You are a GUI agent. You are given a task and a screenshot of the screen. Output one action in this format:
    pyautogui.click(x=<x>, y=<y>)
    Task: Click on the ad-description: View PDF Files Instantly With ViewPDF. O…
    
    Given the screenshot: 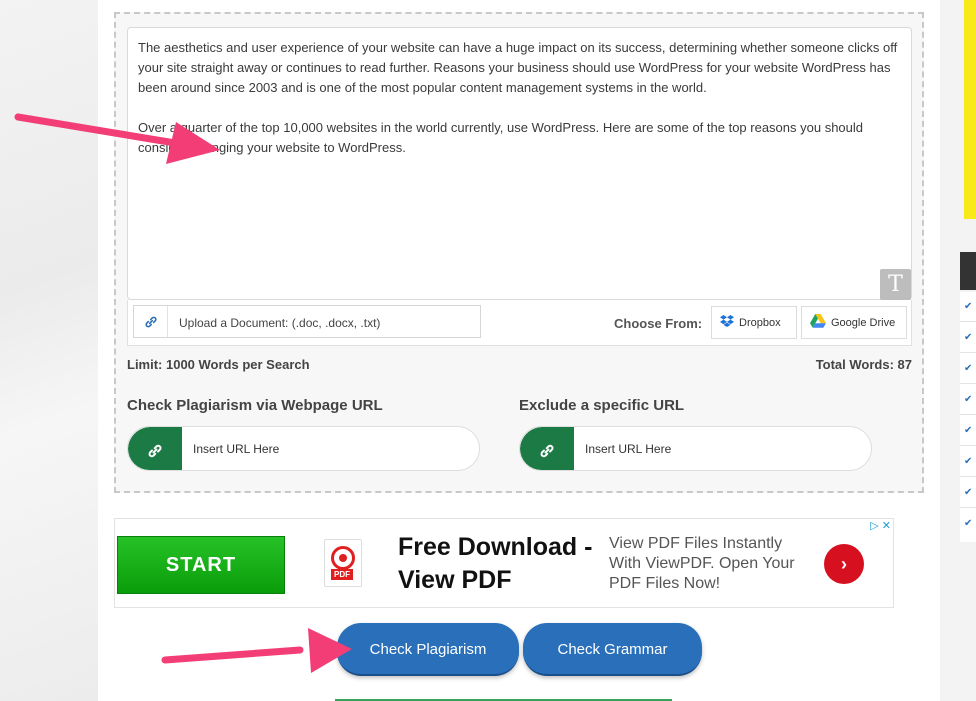 What is the action you would take?
    pyautogui.click(x=702, y=563)
    